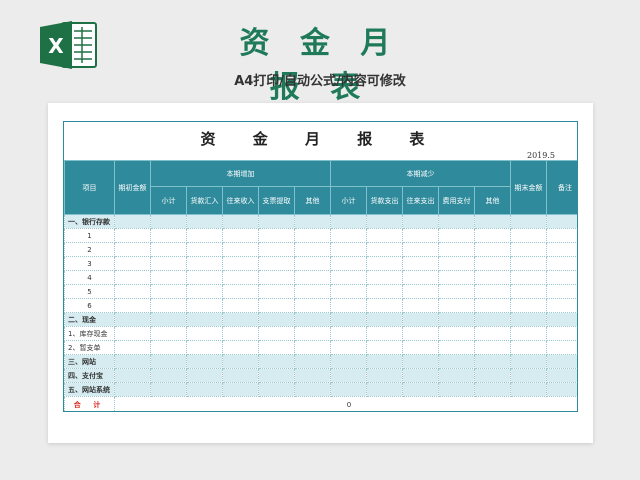 This screenshot has width=640, height=480. What do you see at coordinates (89, 235) in the screenshot?
I see `row-label: 1` at bounding box center [89, 235].